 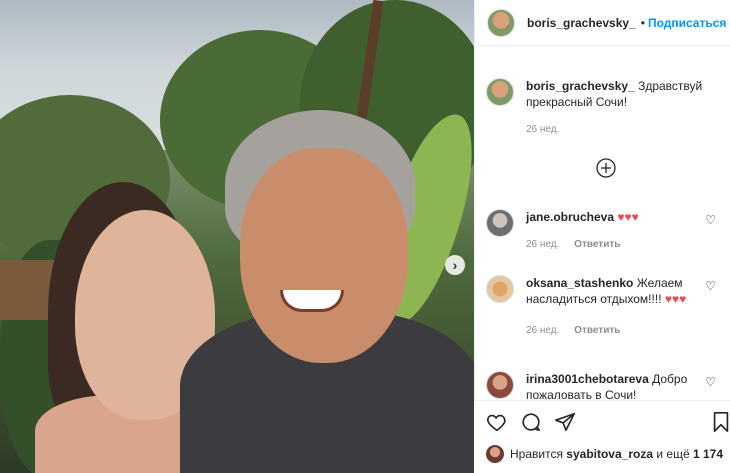 I want to click on man-face, so click(x=324, y=255).